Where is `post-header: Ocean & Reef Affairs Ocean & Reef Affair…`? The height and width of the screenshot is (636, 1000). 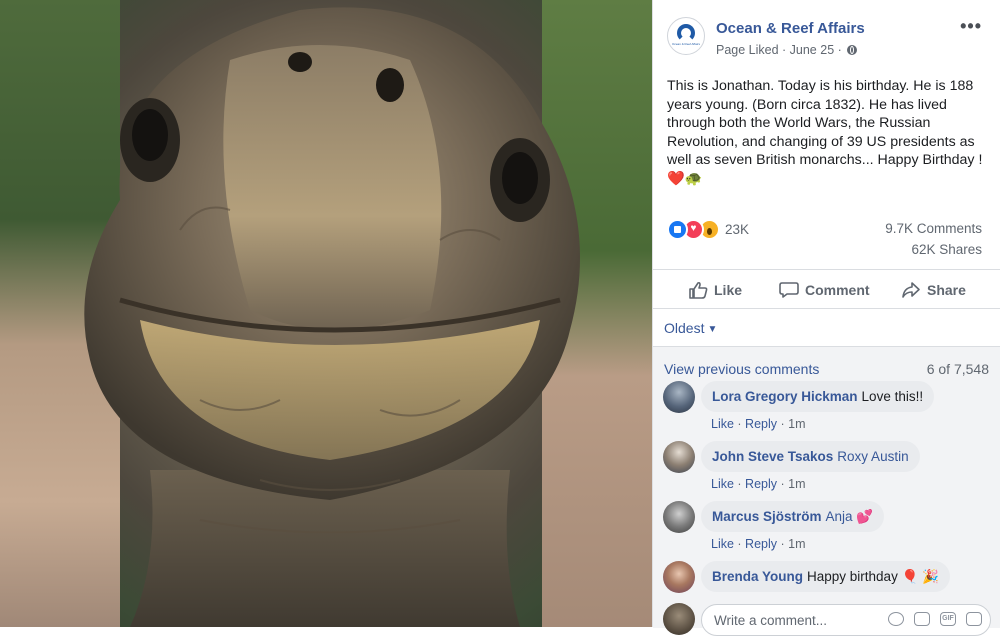
post-header: Ocean & Reef Affairs Ocean & Reef Affair… is located at coordinates (829, 36).